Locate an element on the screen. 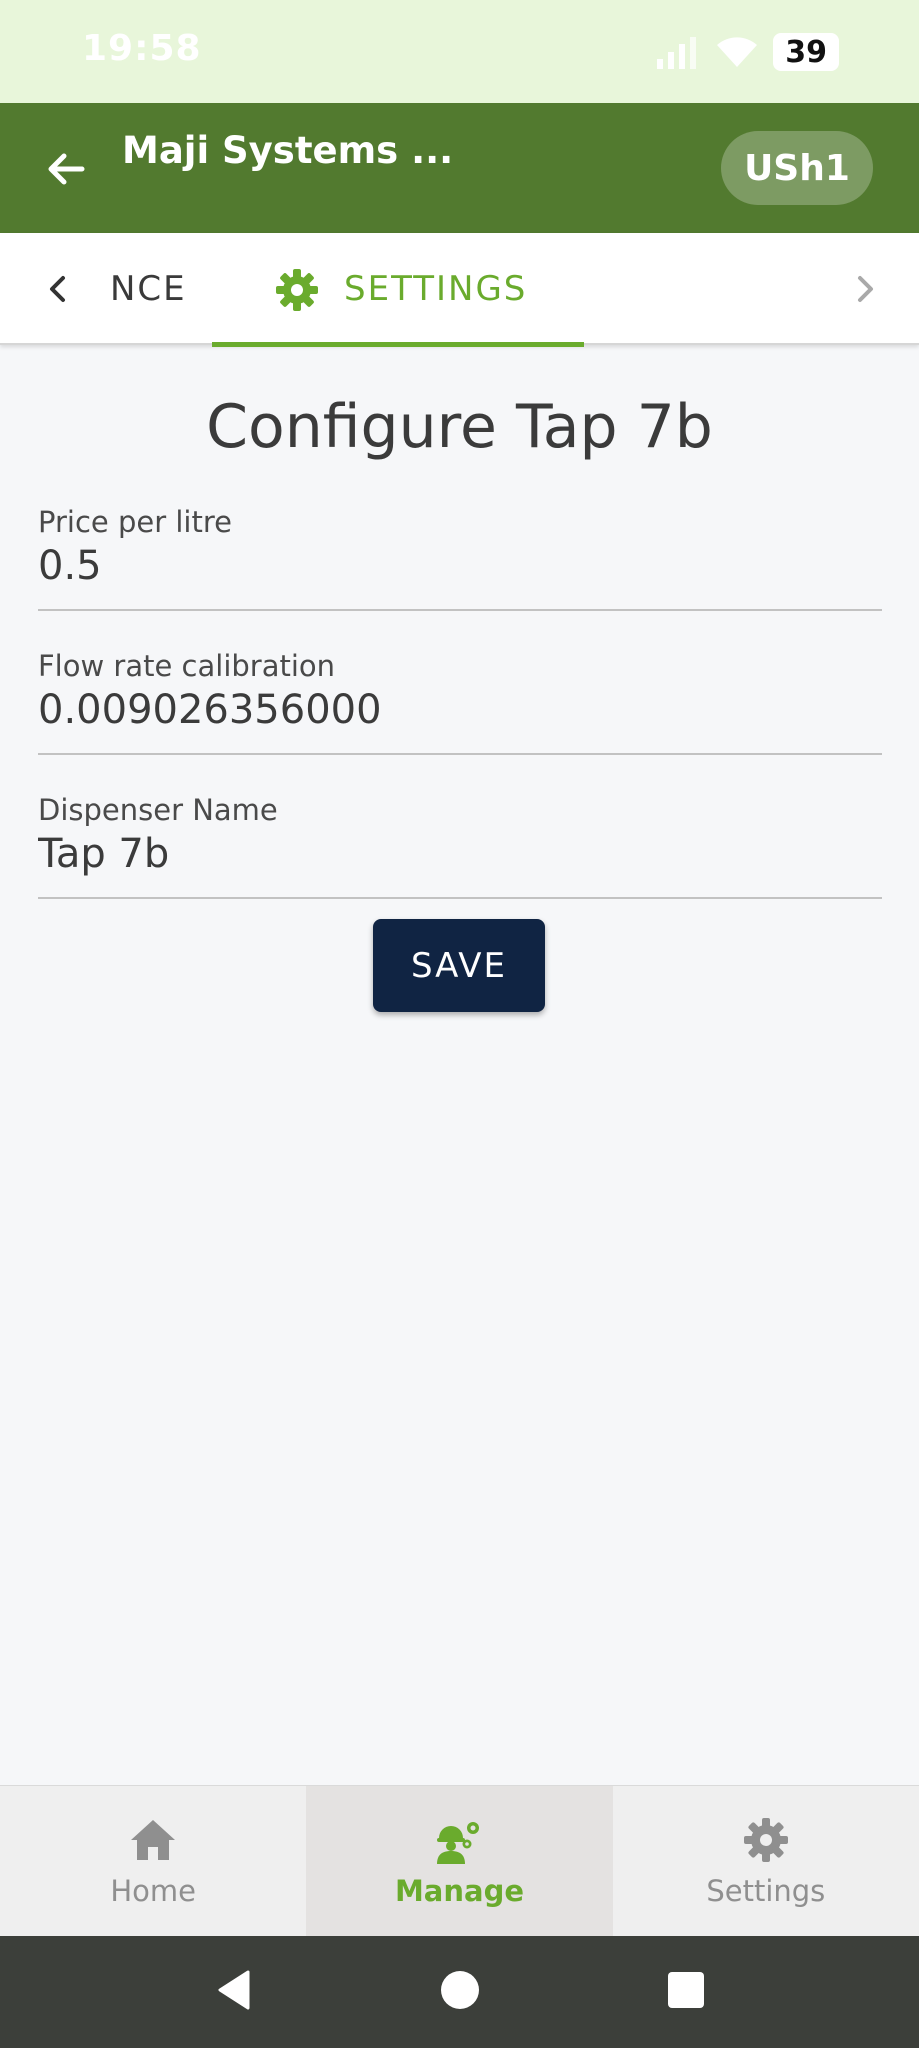 This screenshot has width=919, height=2048. flow-rate-calibration-field: Flow rate calibration is located at coordinates (460, 702).